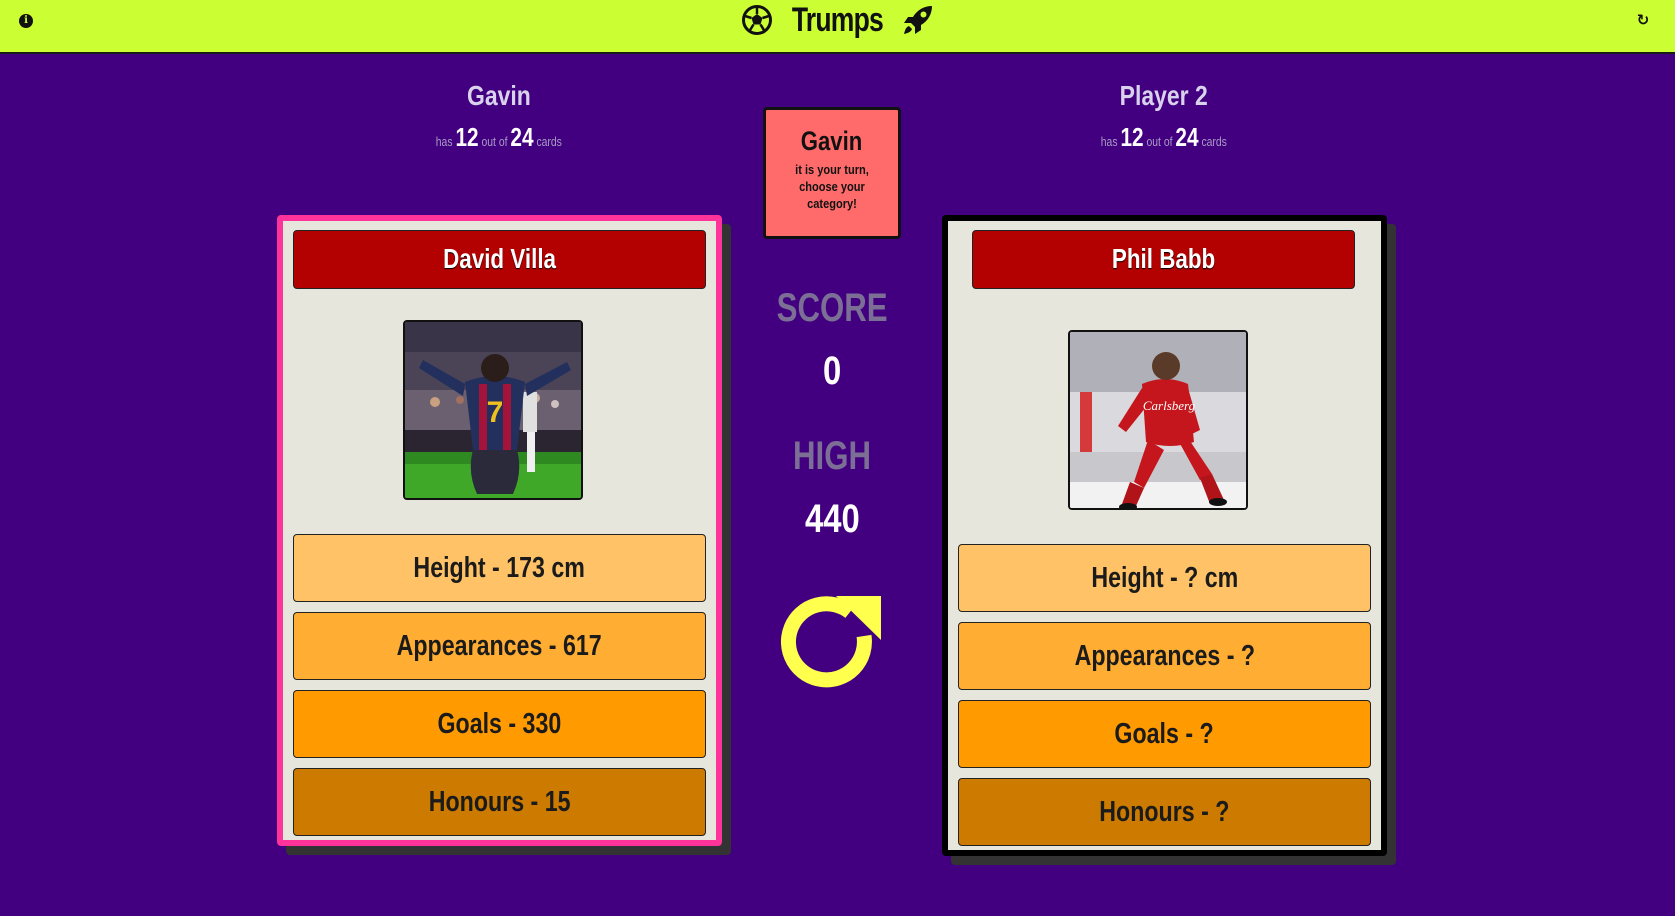  Describe the element at coordinates (832, 456) in the screenshot. I see `high-label: HIGH` at that location.